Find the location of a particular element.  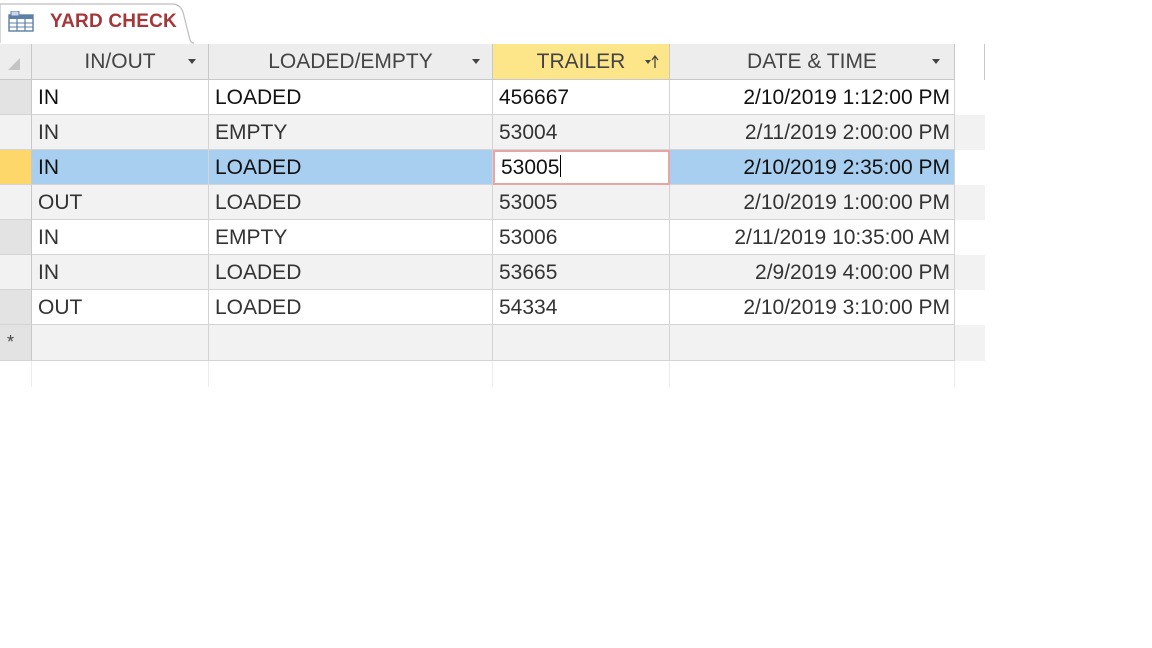

cell-date-time: 2/11/2019 2:00:00 PM is located at coordinates (812, 132).